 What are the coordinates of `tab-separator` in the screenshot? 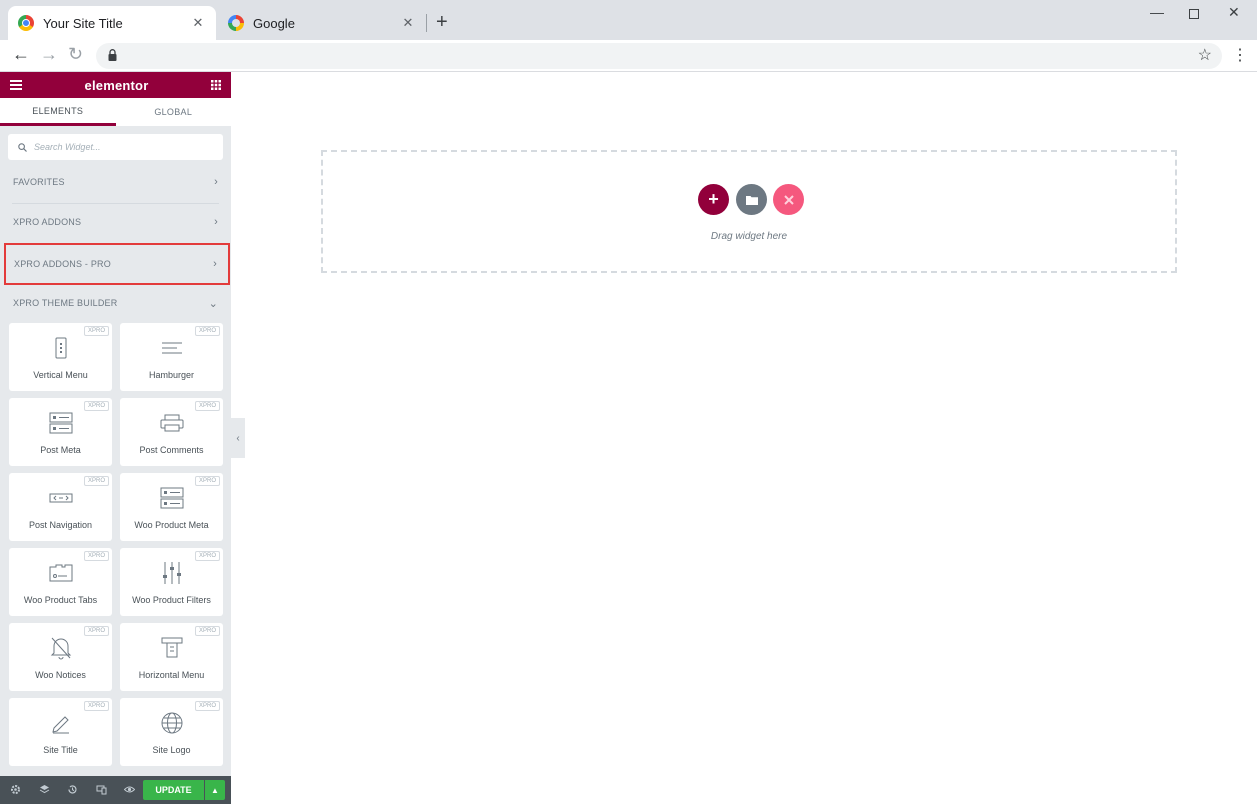 It's located at (426, 23).